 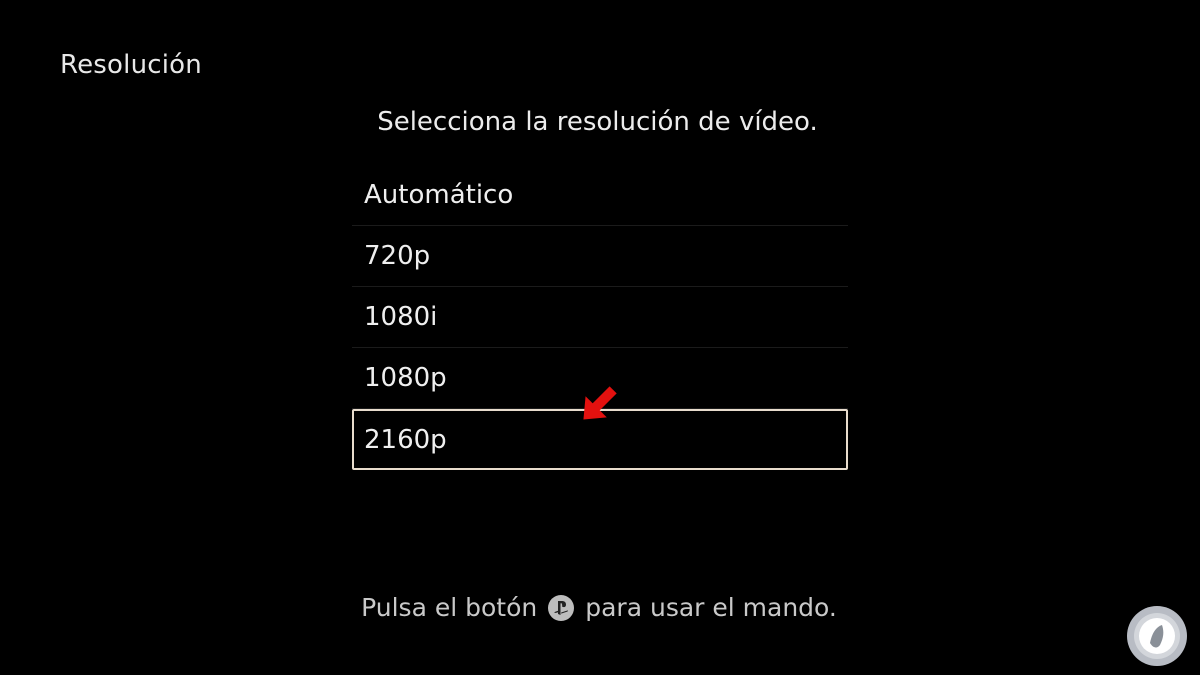 What do you see at coordinates (401, 317) in the screenshot?
I see `option-label: 1080i` at bounding box center [401, 317].